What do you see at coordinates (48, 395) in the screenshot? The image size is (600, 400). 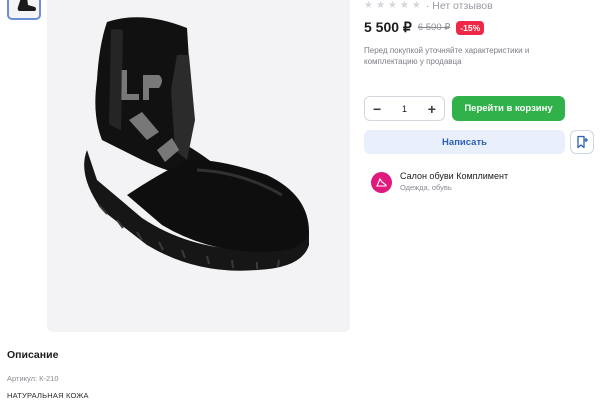 I see `material-text: НАТУРАЛЬНАЯ КОЖА` at bounding box center [48, 395].